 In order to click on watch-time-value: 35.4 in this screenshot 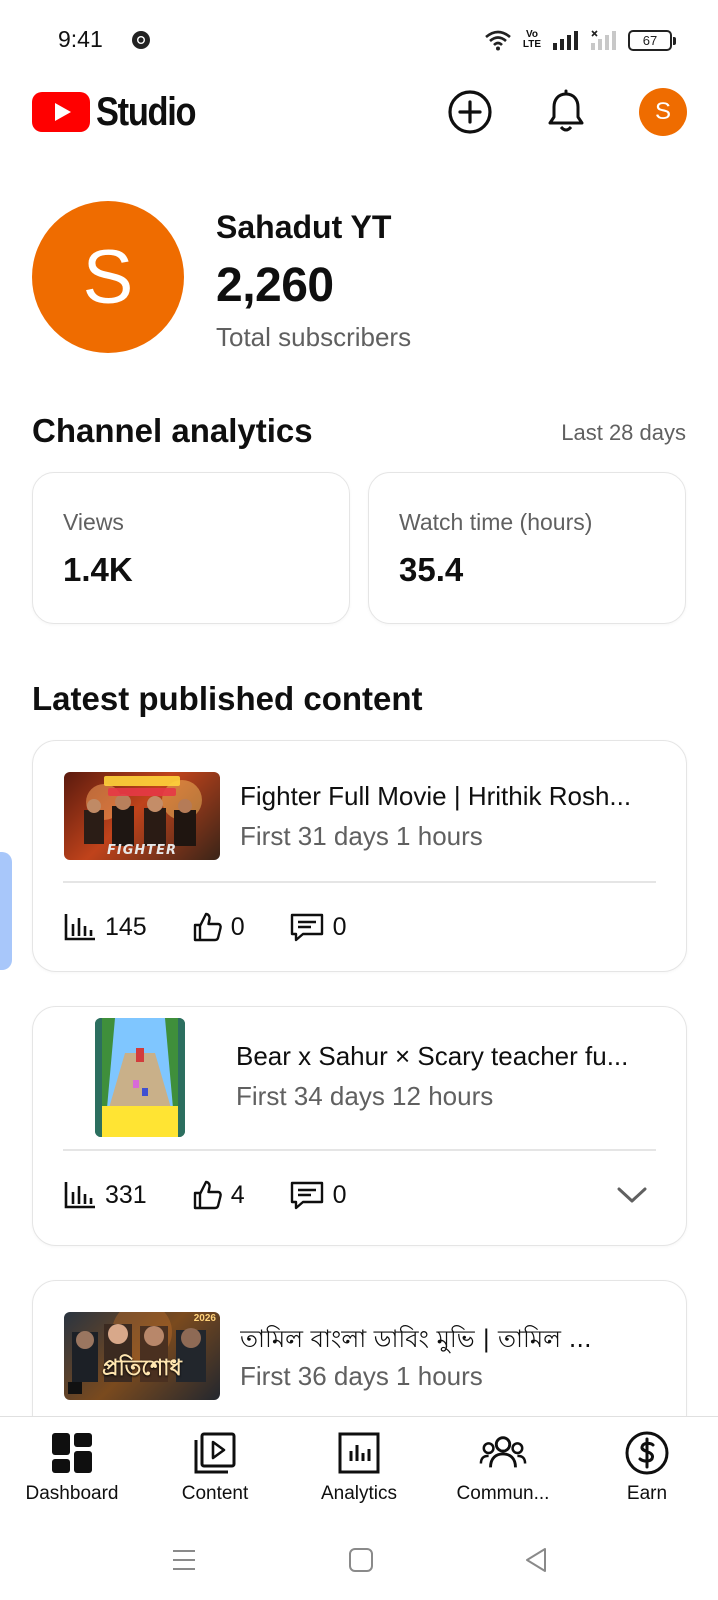, I will do `click(431, 569)`.